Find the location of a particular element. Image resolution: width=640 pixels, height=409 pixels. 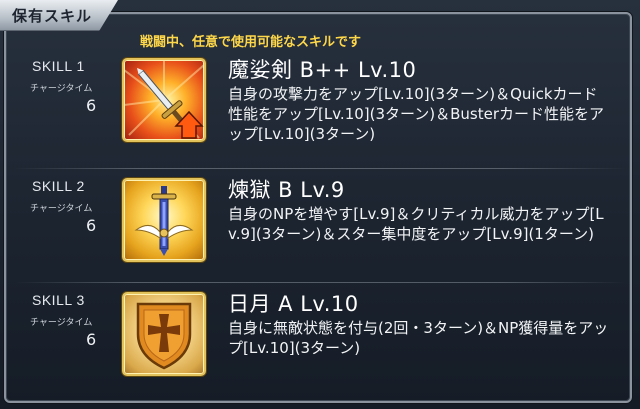

skill-name: 煉獄 B Lv.9 is located at coordinates (286, 190).